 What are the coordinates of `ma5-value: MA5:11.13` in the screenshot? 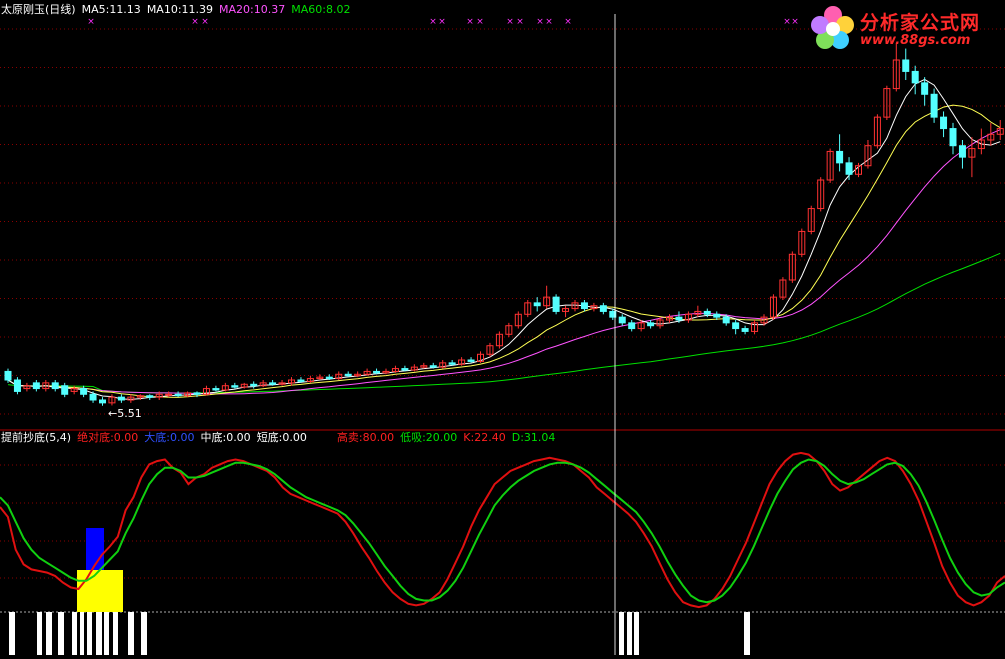 It's located at (111, 9).